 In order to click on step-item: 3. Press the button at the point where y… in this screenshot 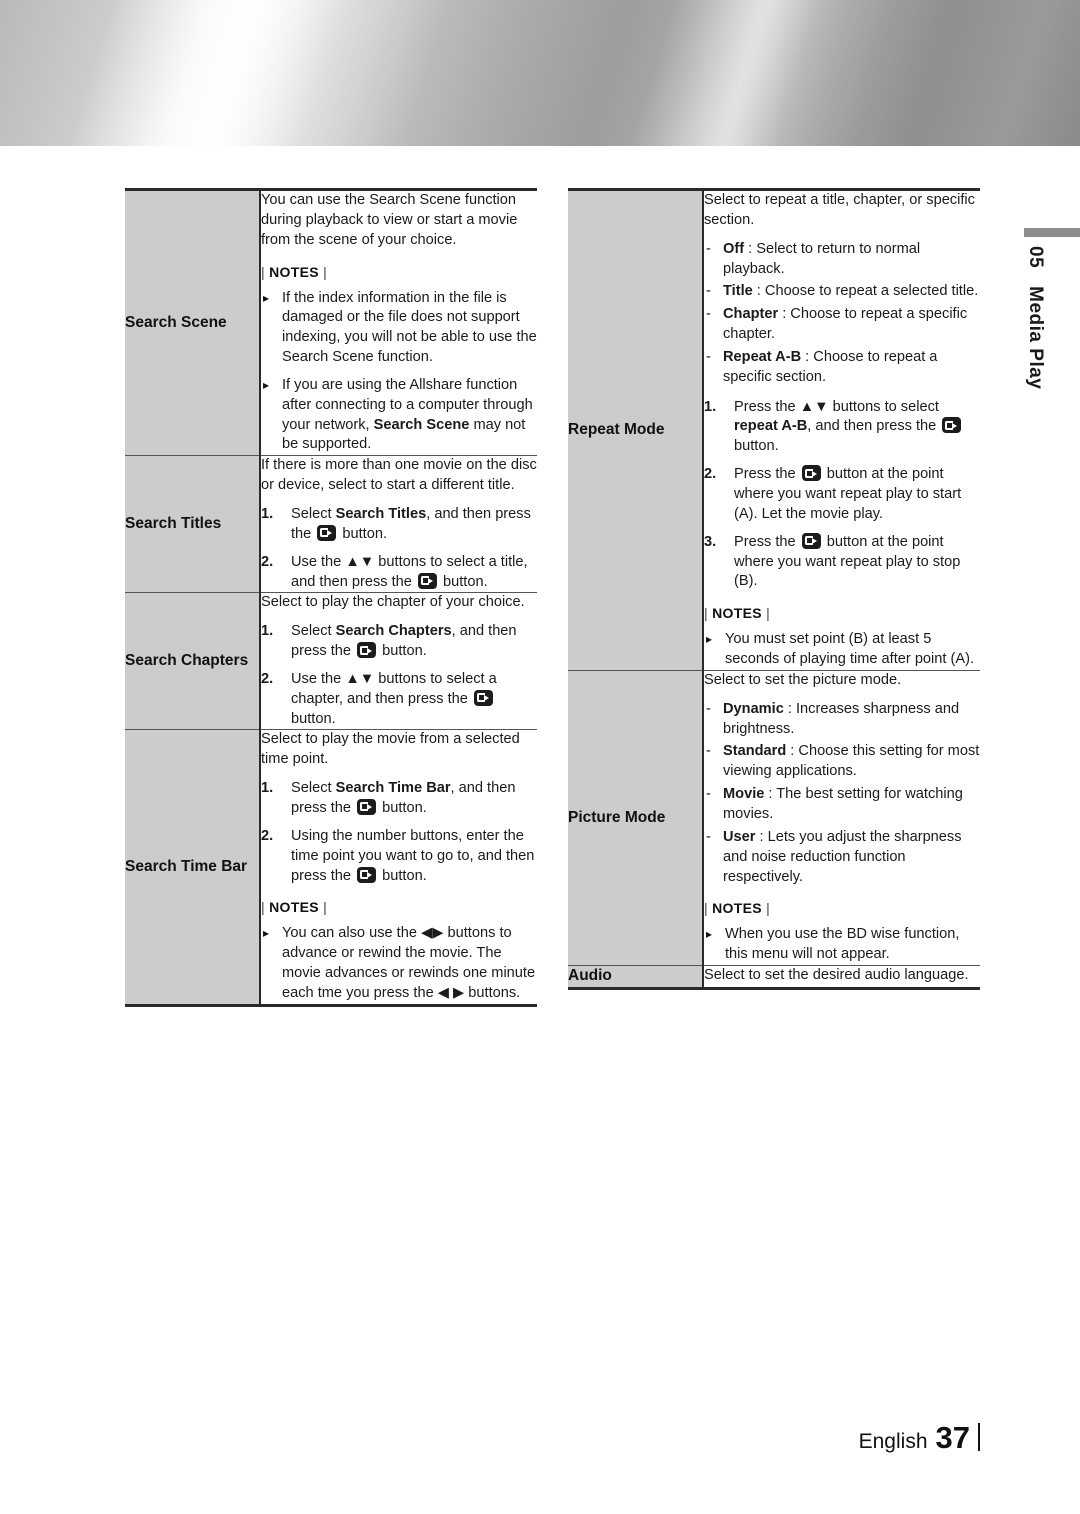, I will do `click(842, 562)`.